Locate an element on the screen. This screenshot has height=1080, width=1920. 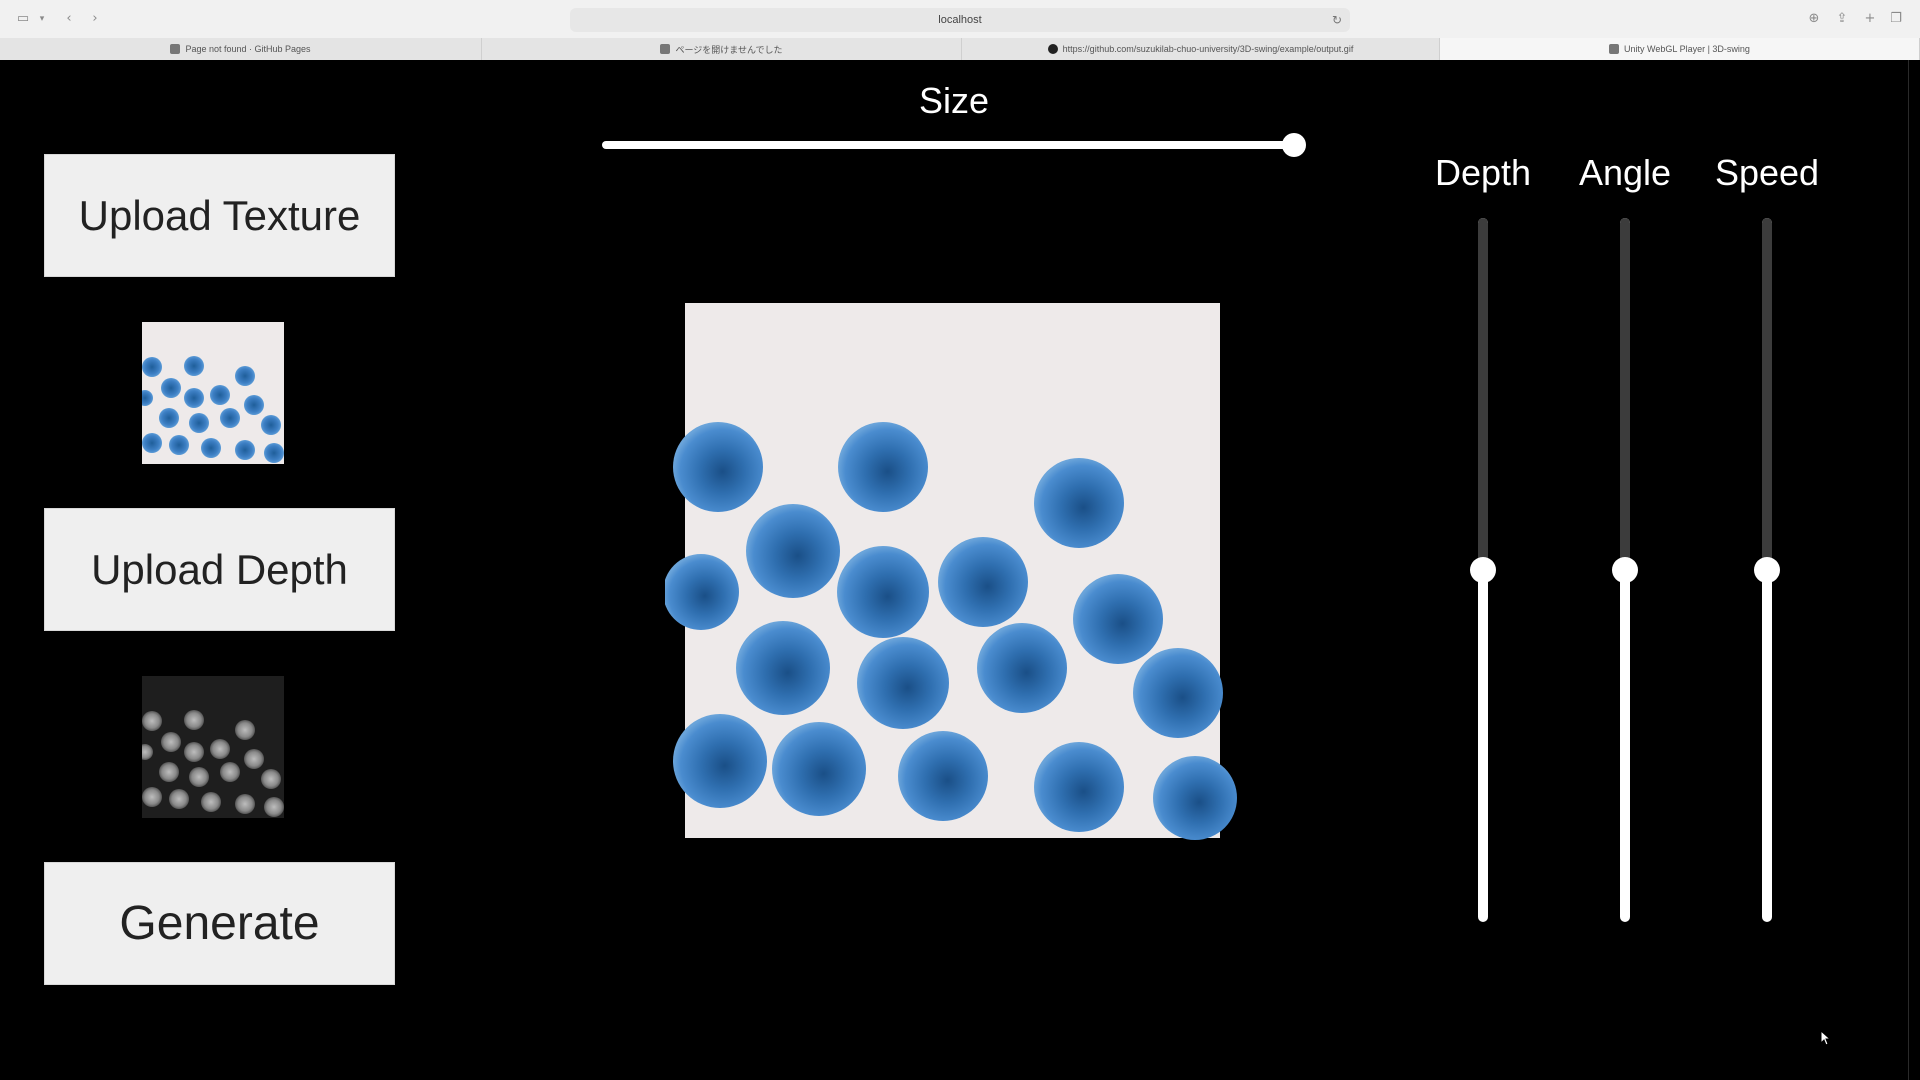
tab-title: Unity WebGL Player | 3D-swing is located at coordinates (1687, 49).